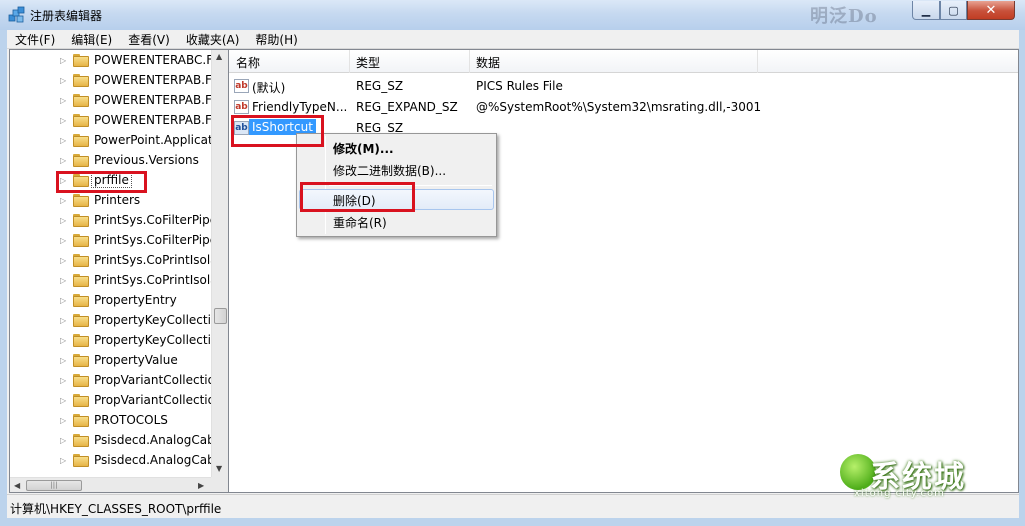 This screenshot has height=526, width=1025. I want to click on annotation-box-value, so click(277, 131).